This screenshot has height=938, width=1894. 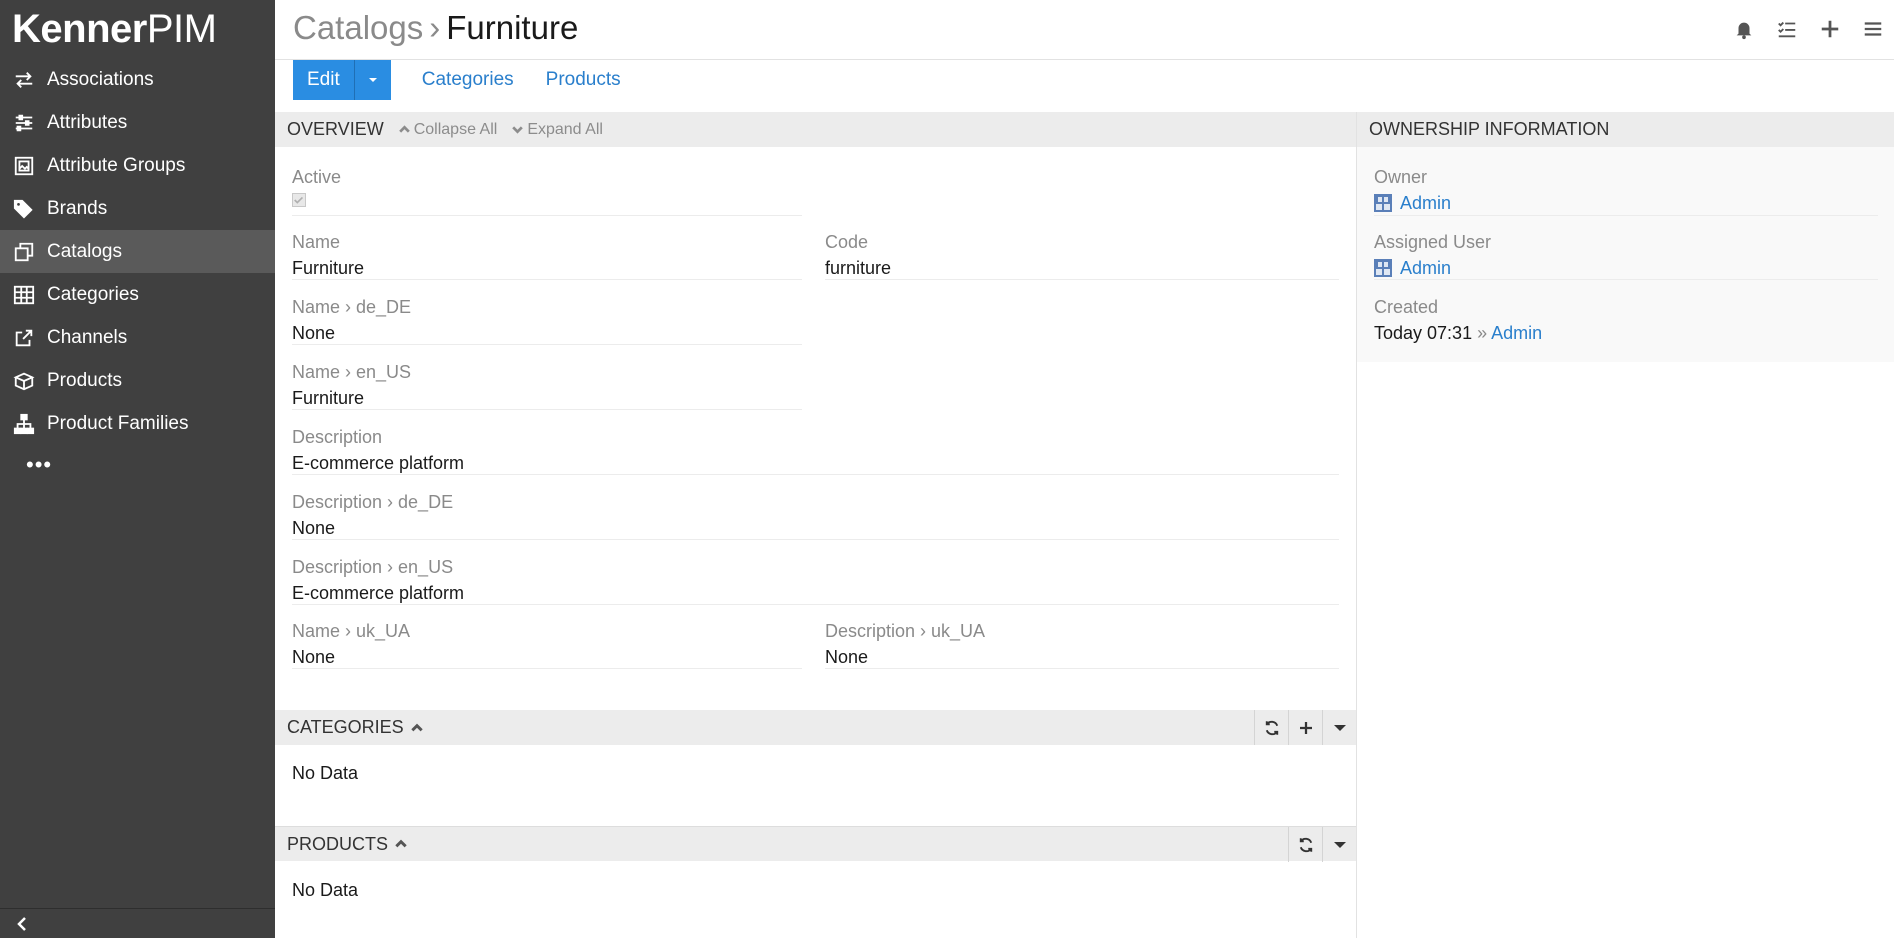 What do you see at coordinates (1625, 129) in the screenshot?
I see `ownership-panel-header: OWNERSHIP INFORMATION` at bounding box center [1625, 129].